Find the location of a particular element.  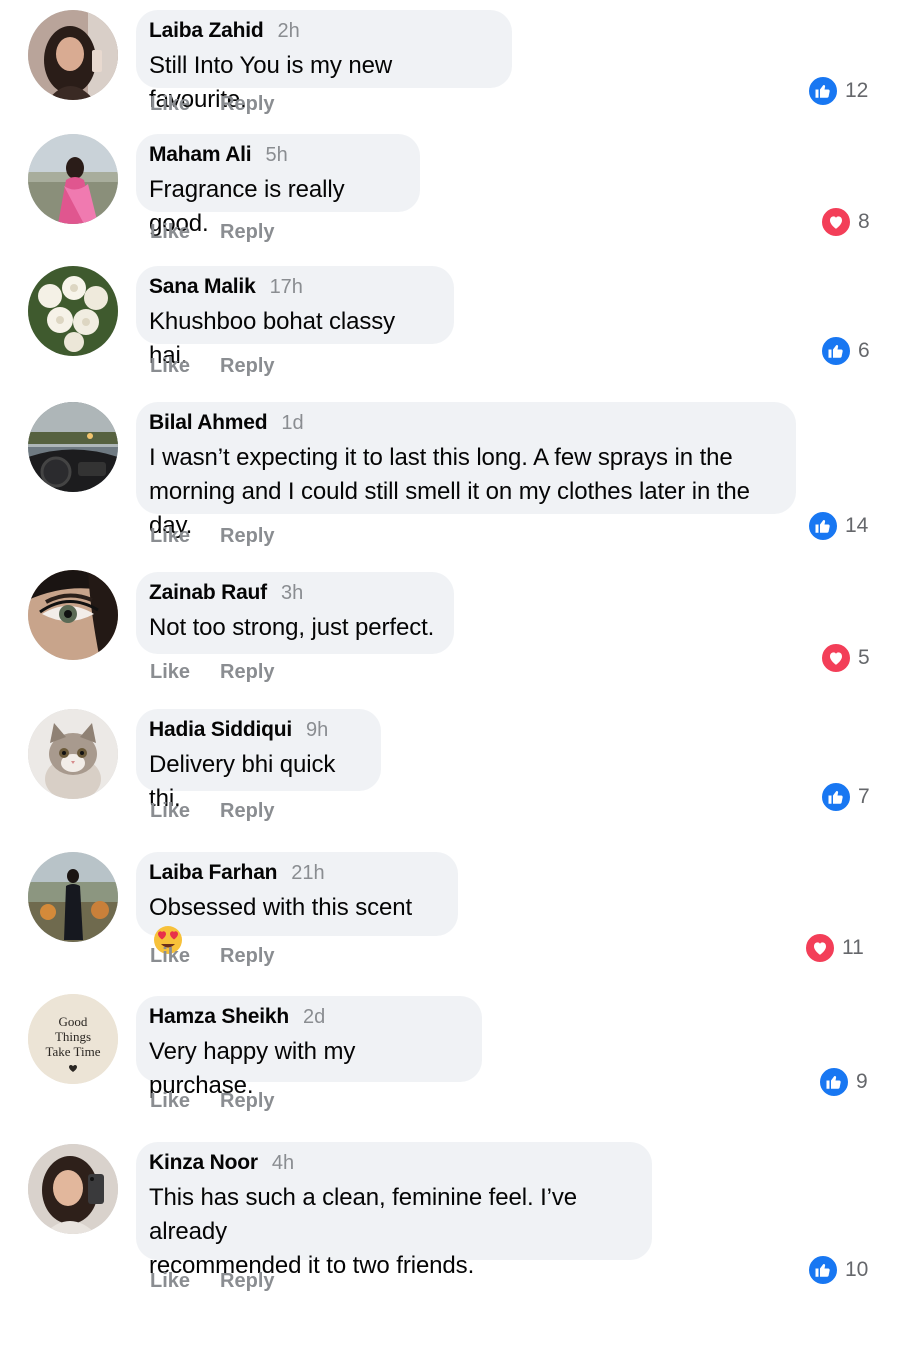

reaction-number: 5 is located at coordinates (864, 657).